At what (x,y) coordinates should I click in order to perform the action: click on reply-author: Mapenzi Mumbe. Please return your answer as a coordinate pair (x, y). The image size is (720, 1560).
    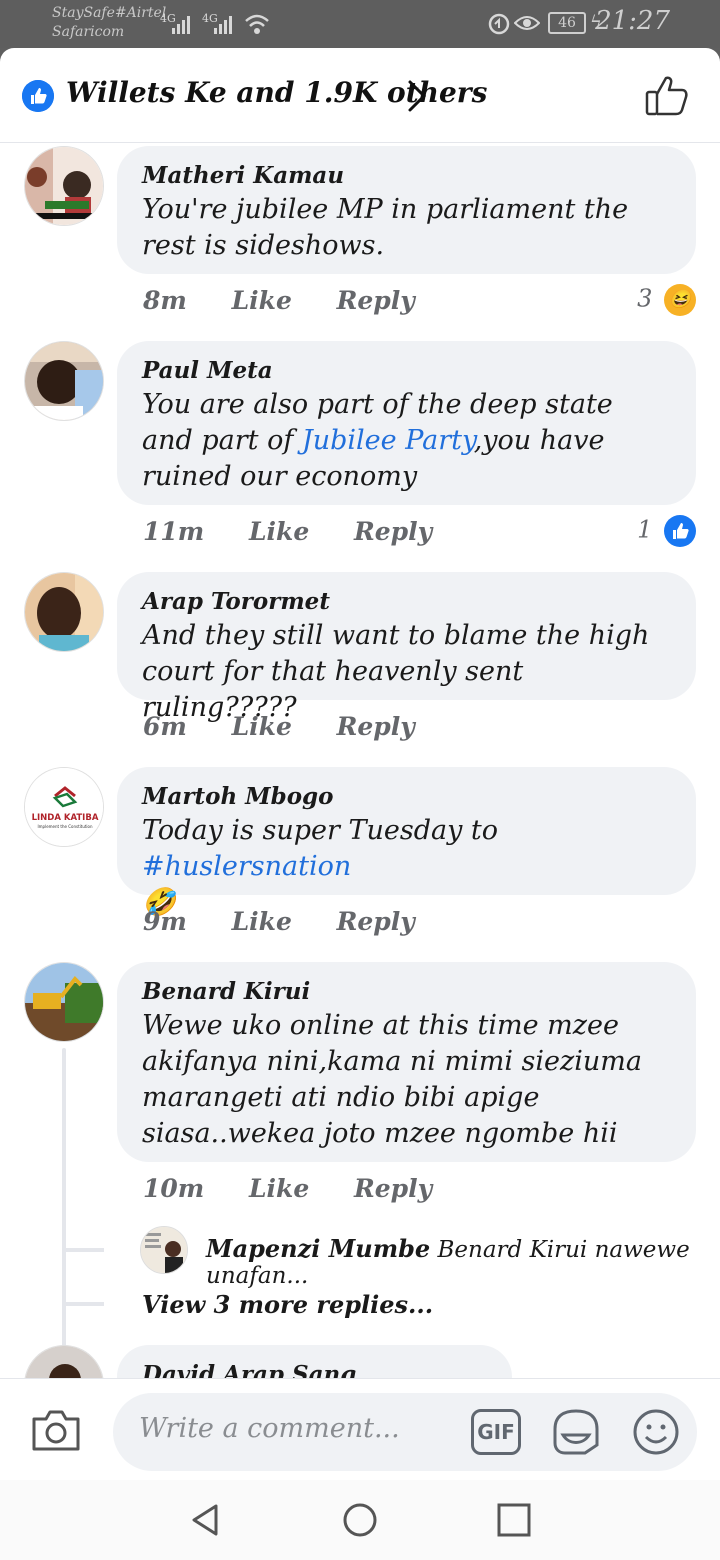
    Looking at the image, I should click on (318, 1248).